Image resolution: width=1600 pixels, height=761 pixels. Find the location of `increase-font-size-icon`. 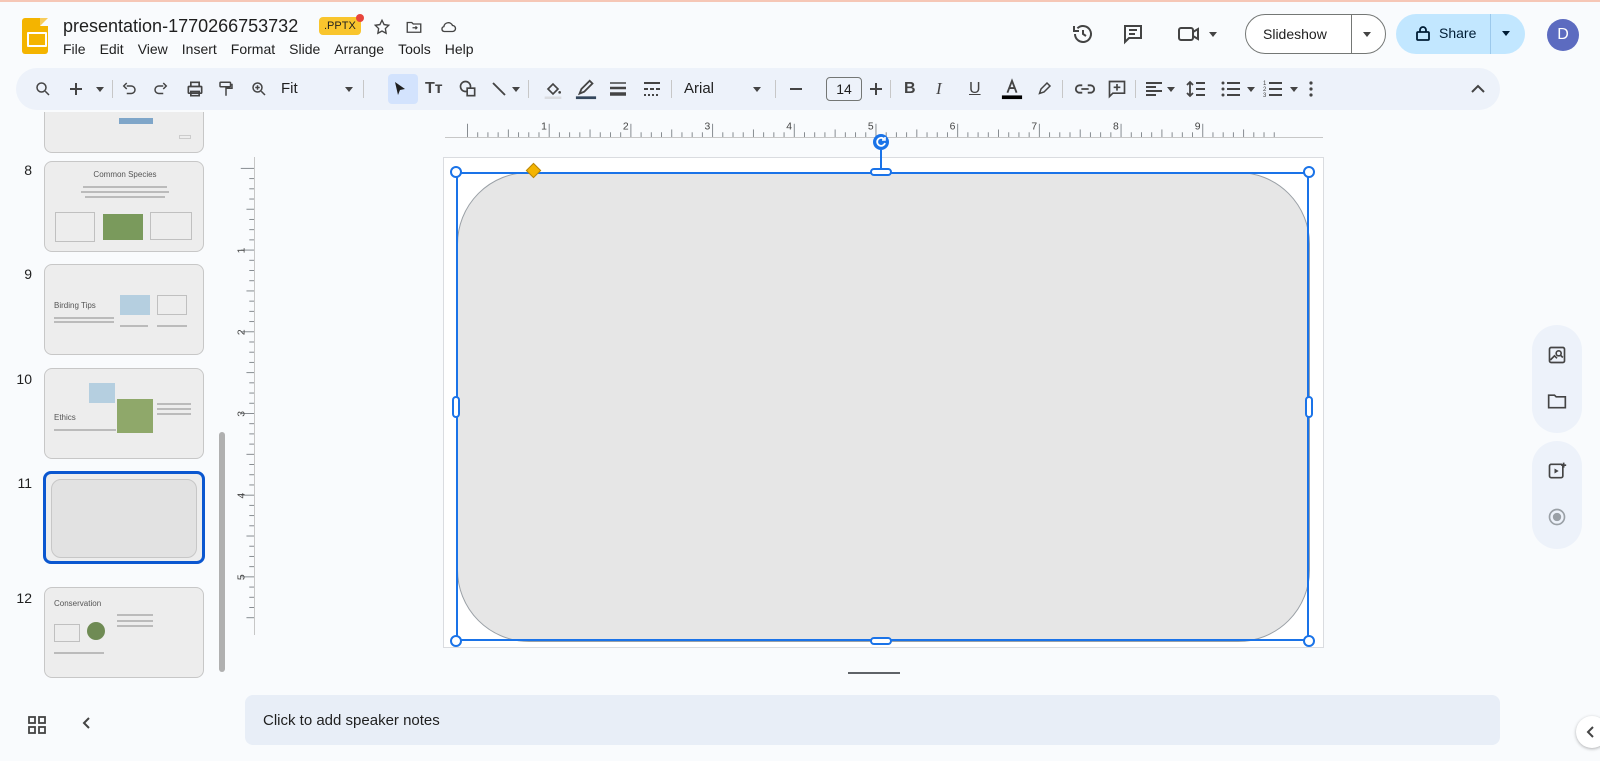

increase-font-size-icon is located at coordinates (876, 89).